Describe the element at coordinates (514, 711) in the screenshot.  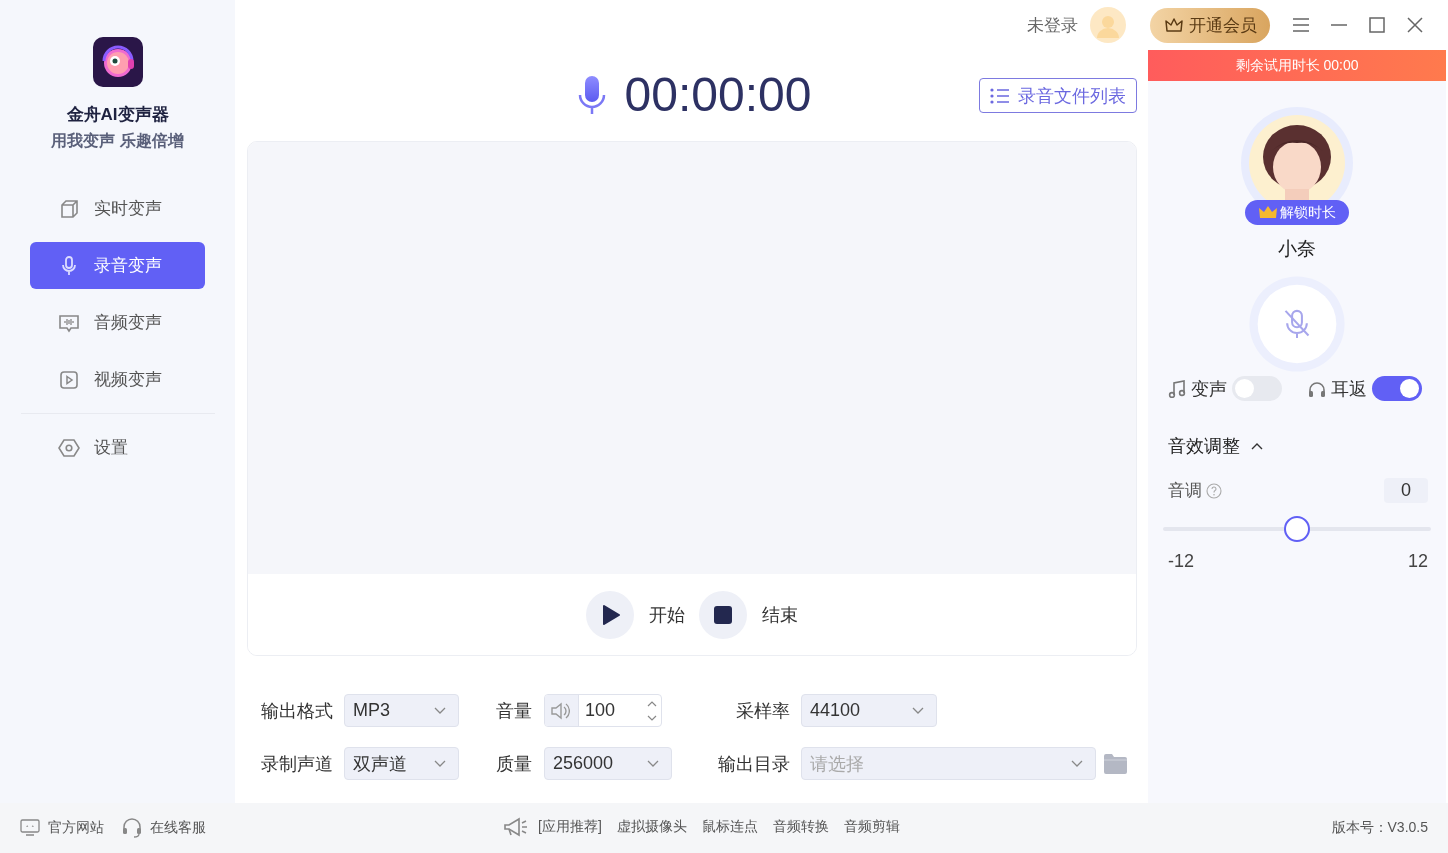
I see `field-label: 音量` at that location.